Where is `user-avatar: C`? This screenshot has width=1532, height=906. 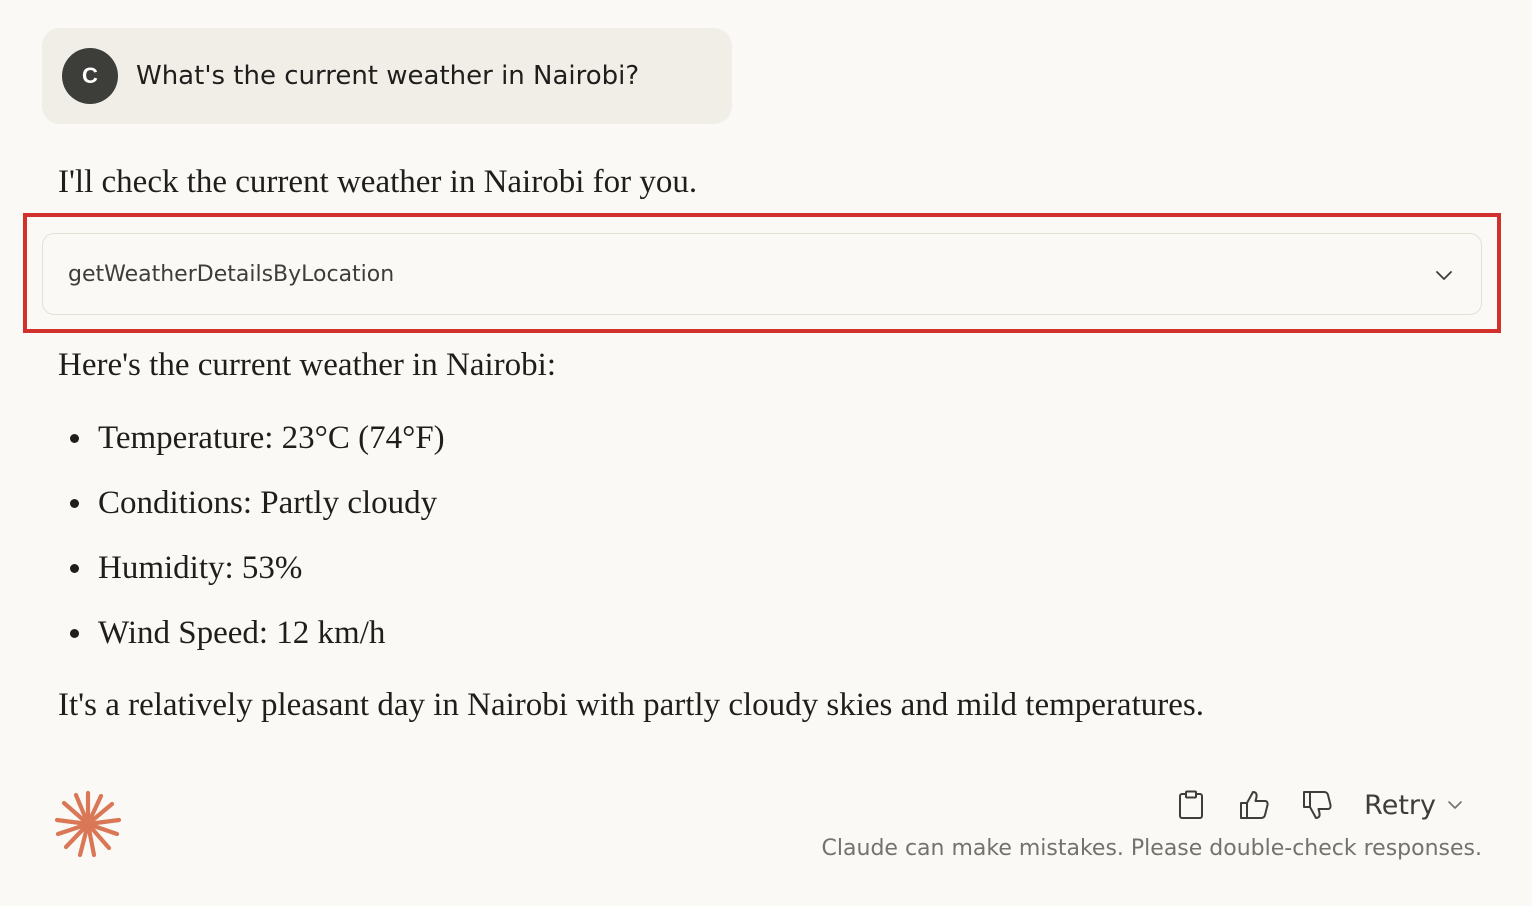 user-avatar: C is located at coordinates (90, 76).